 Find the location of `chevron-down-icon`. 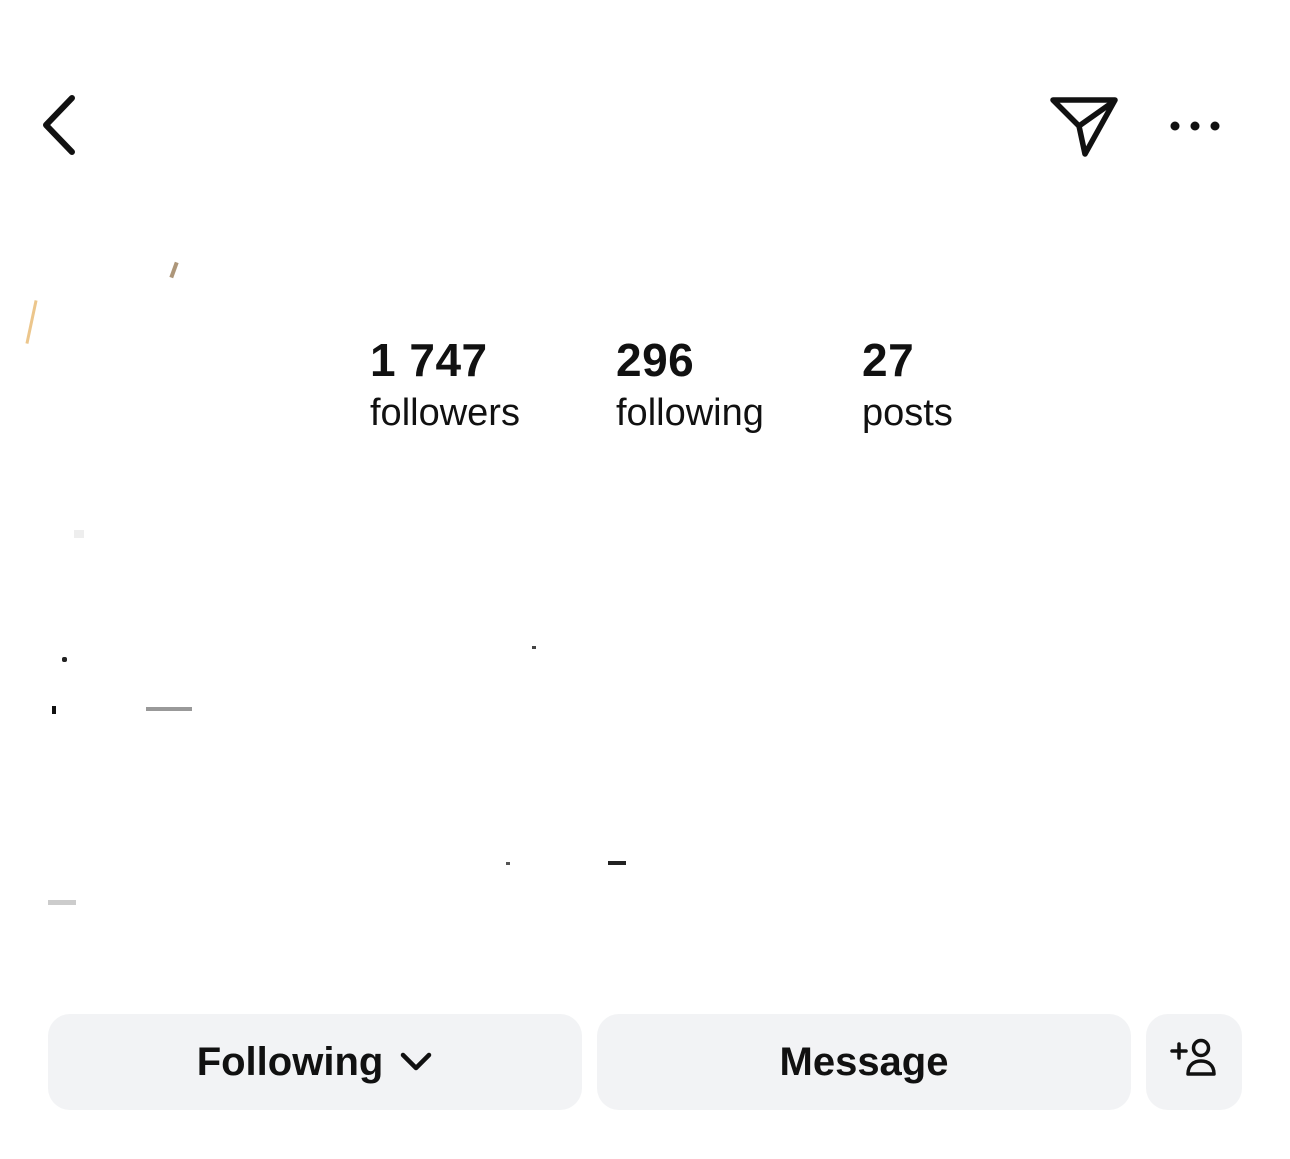

chevron-down-icon is located at coordinates (416, 1062).